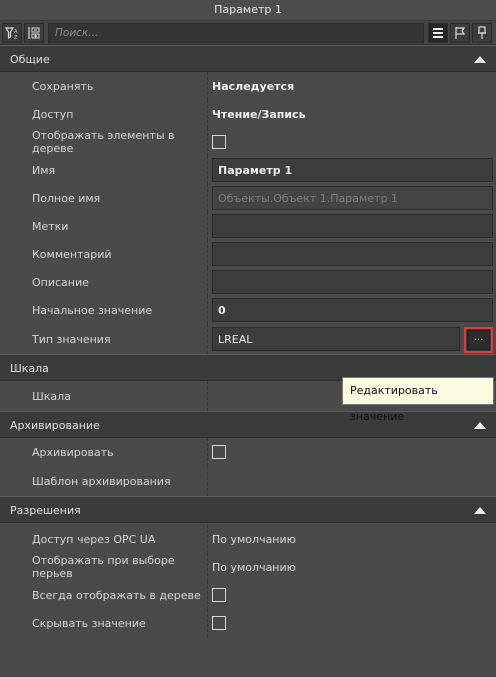  Describe the element at coordinates (352, 226) in the screenshot. I see `tags-field` at that location.